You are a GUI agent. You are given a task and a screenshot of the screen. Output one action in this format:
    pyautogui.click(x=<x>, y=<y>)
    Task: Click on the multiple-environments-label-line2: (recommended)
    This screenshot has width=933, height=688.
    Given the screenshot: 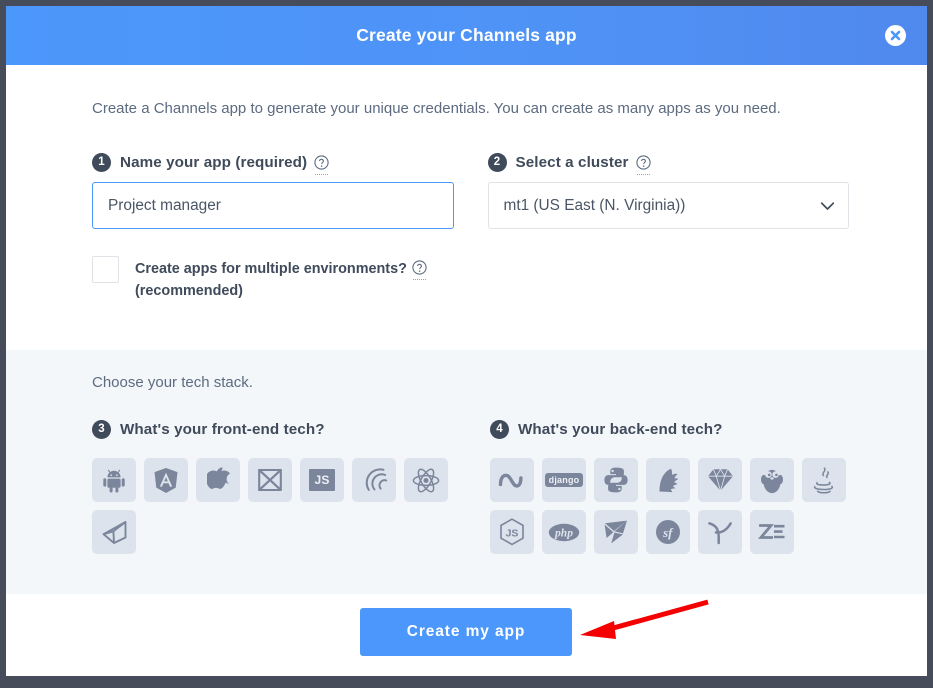 What is the action you would take?
    pyautogui.click(x=189, y=291)
    